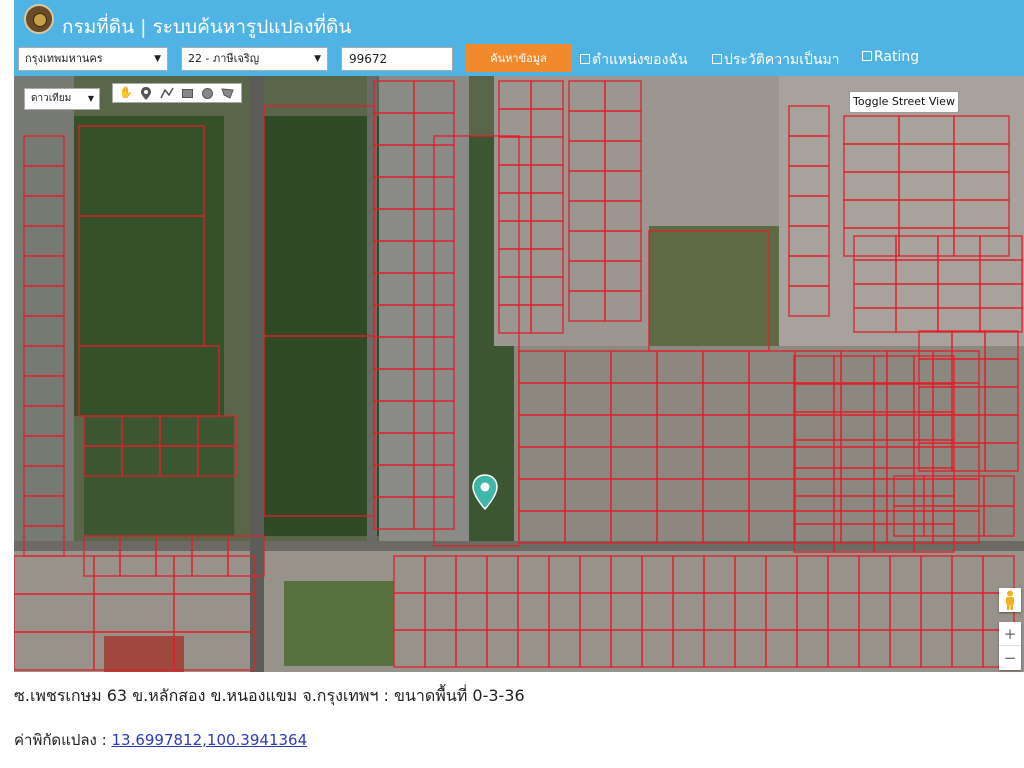 The image size is (1024, 768). I want to click on drawing-toolbar: ✋, so click(177, 93).